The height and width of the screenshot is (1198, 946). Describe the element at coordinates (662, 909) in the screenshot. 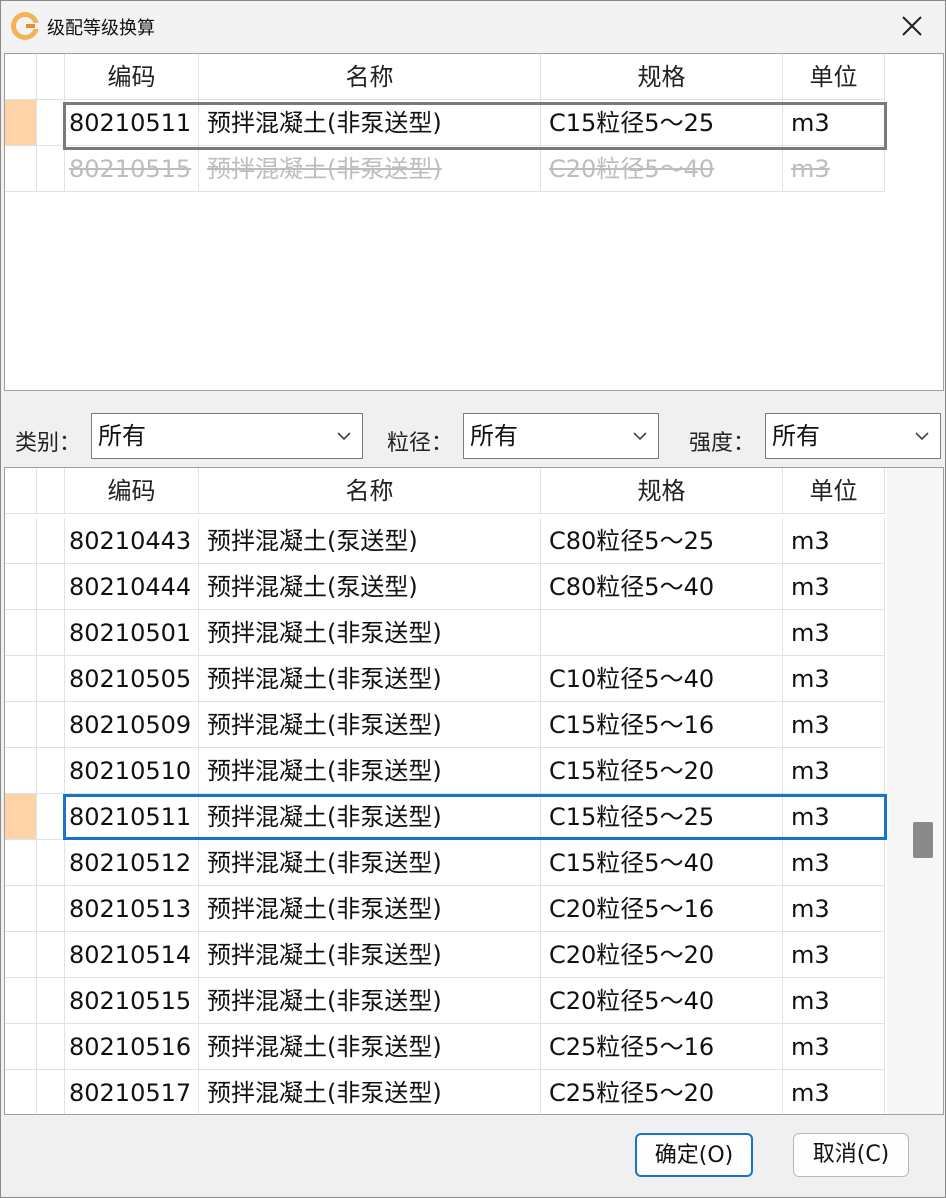

I see `cell-spec: C20粒径5～16` at that location.